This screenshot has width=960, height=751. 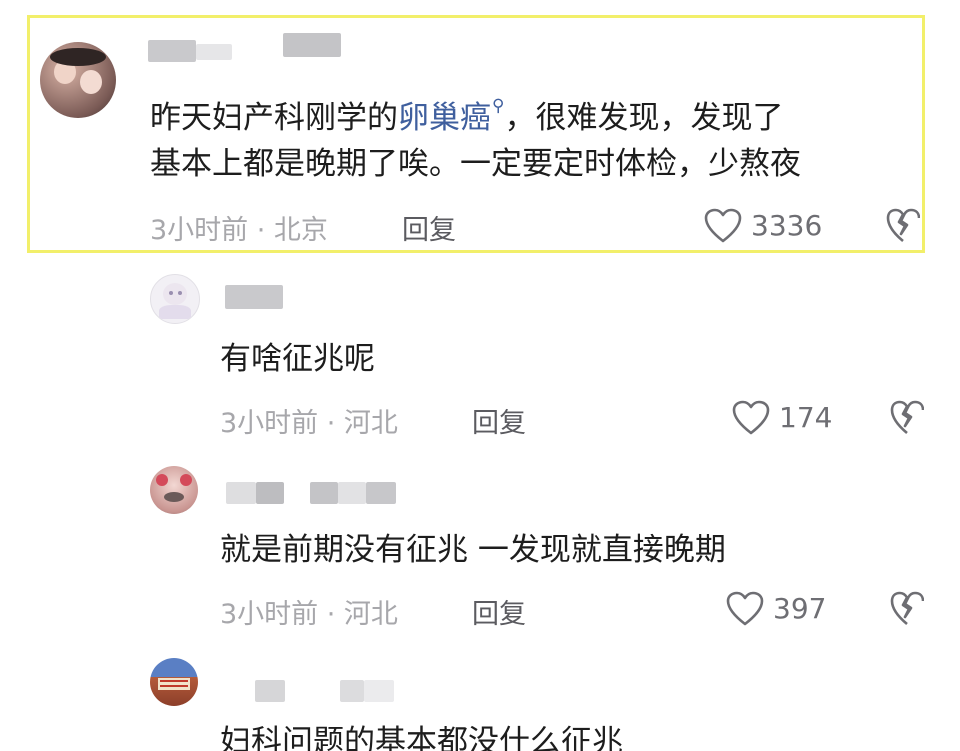 What do you see at coordinates (473, 550) in the screenshot?
I see `comment-text: 就是前期没有征兆 一发现就直接晚期` at bounding box center [473, 550].